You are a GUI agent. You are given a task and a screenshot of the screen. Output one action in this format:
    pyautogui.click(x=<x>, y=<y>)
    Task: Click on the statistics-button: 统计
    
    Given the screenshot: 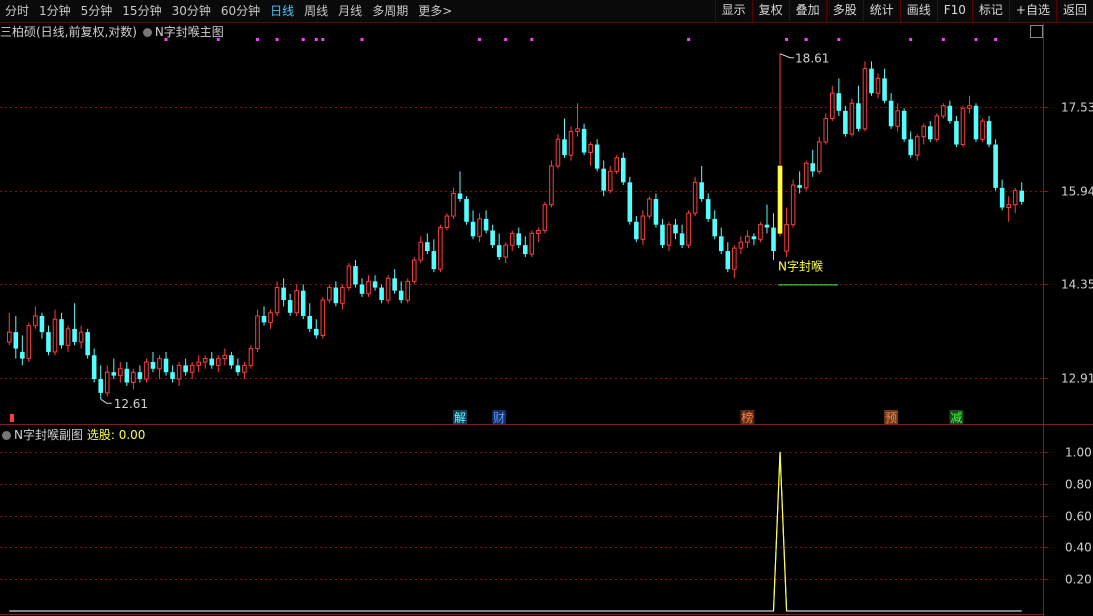 What is the action you would take?
    pyautogui.click(x=881, y=11)
    